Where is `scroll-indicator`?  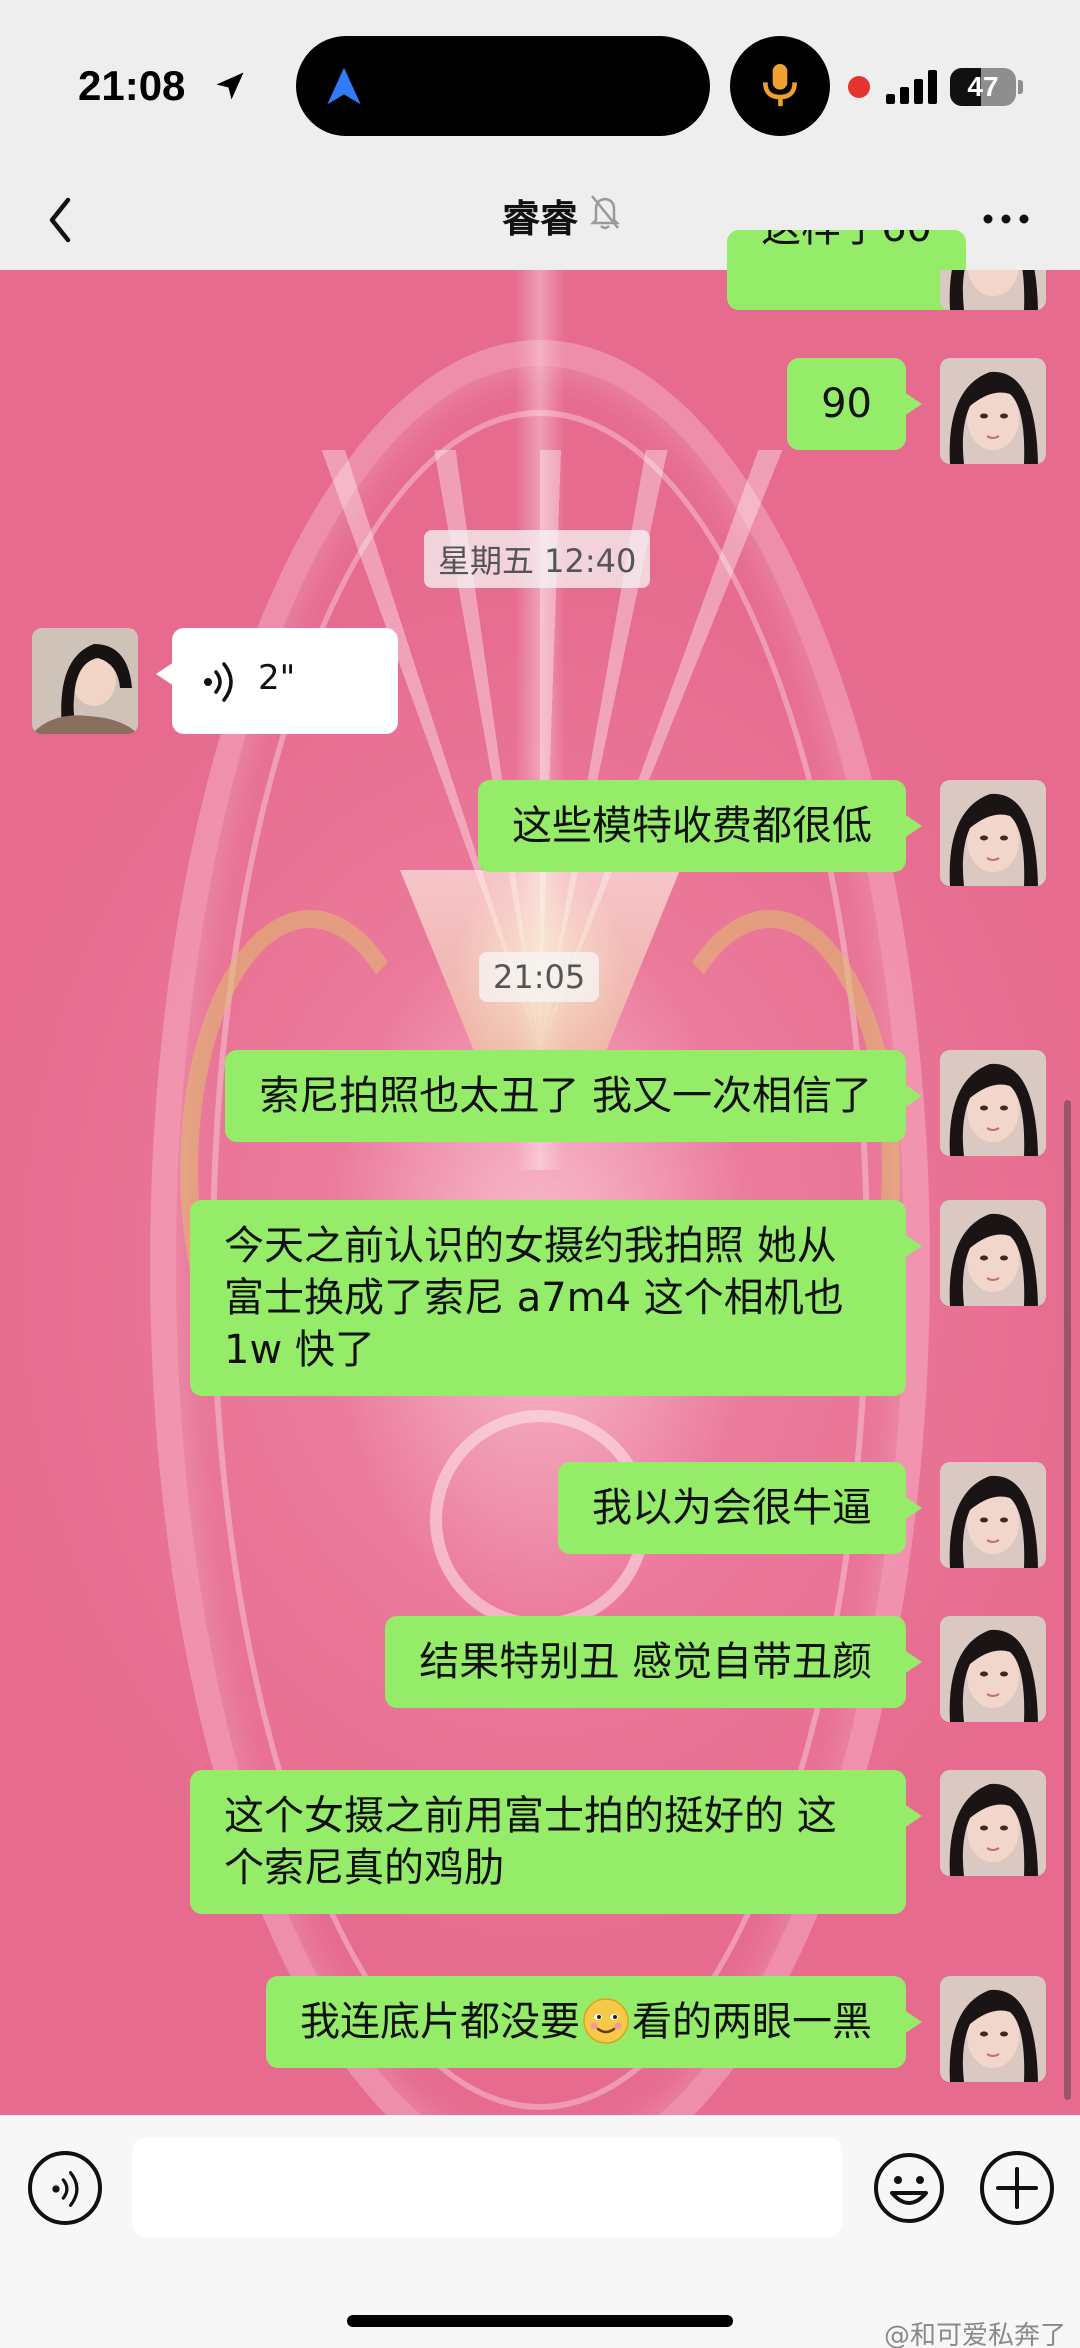 scroll-indicator is located at coordinates (1067, 1600).